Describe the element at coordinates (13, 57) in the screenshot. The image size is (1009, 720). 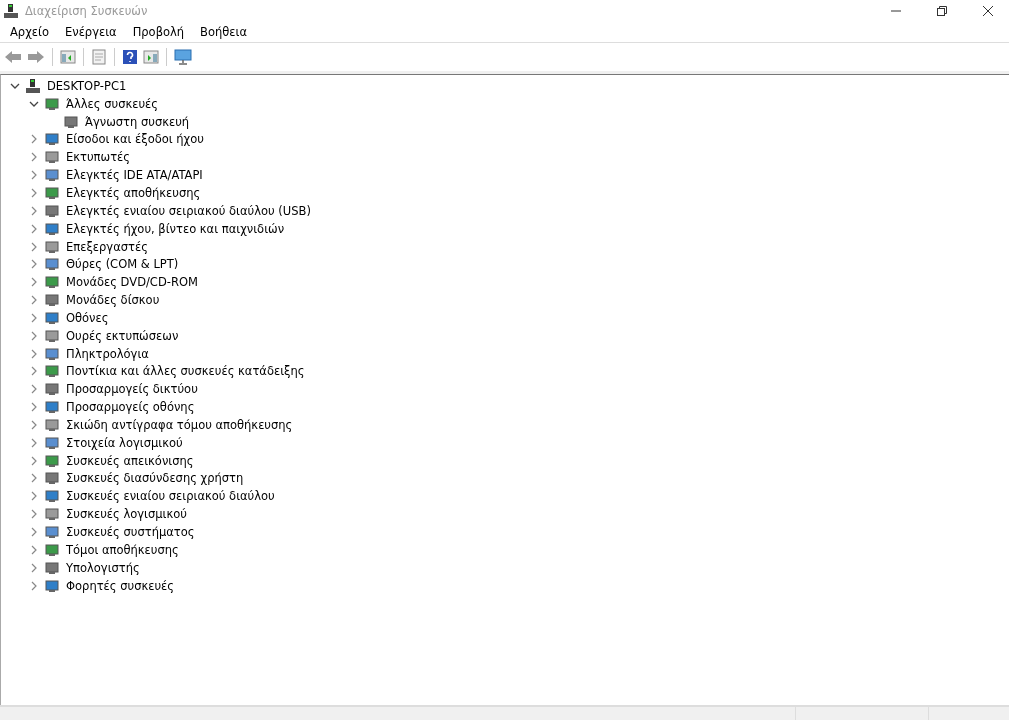
I see `back-arrow-icon` at that location.